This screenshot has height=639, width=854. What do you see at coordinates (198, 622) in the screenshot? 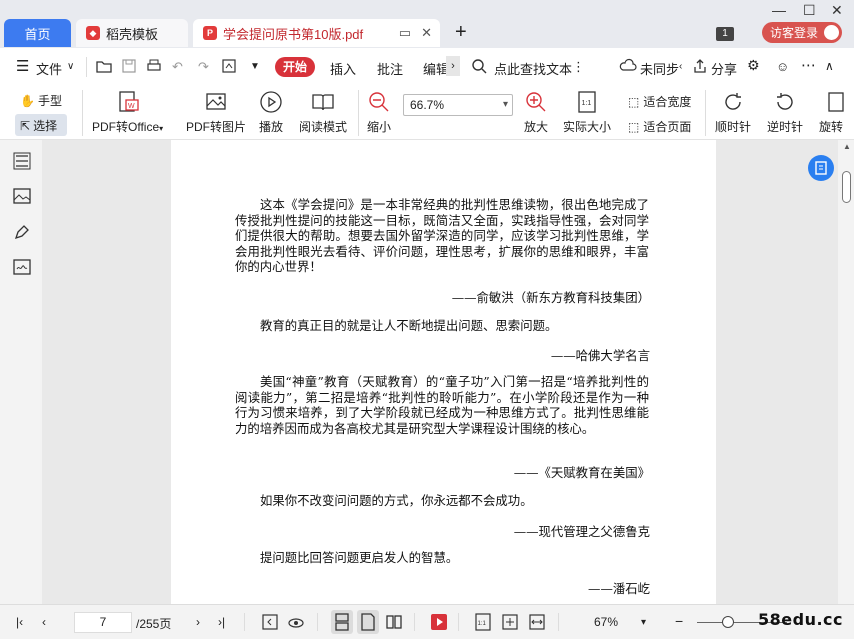
I see `next-page-icon: ›` at bounding box center [198, 622].